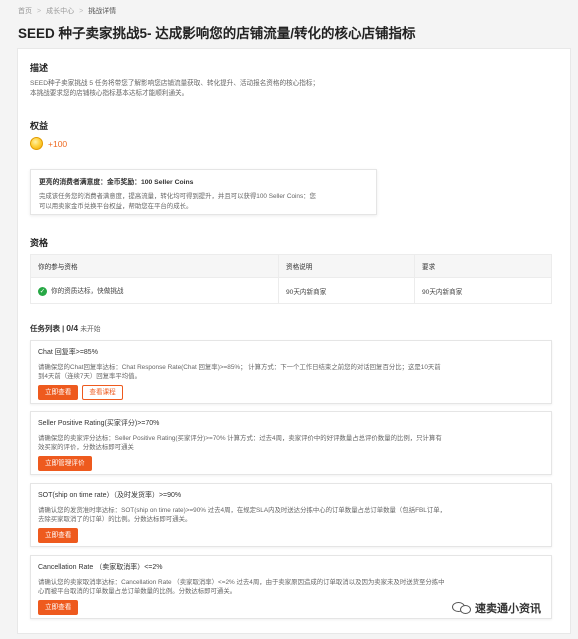 This screenshot has height=639, width=578. What do you see at coordinates (217, 33) in the screenshot?
I see `page-title: SEED 种子卖家挑战5- 达成影响您的店铺流量/转化的核心店铺指标` at bounding box center [217, 33].